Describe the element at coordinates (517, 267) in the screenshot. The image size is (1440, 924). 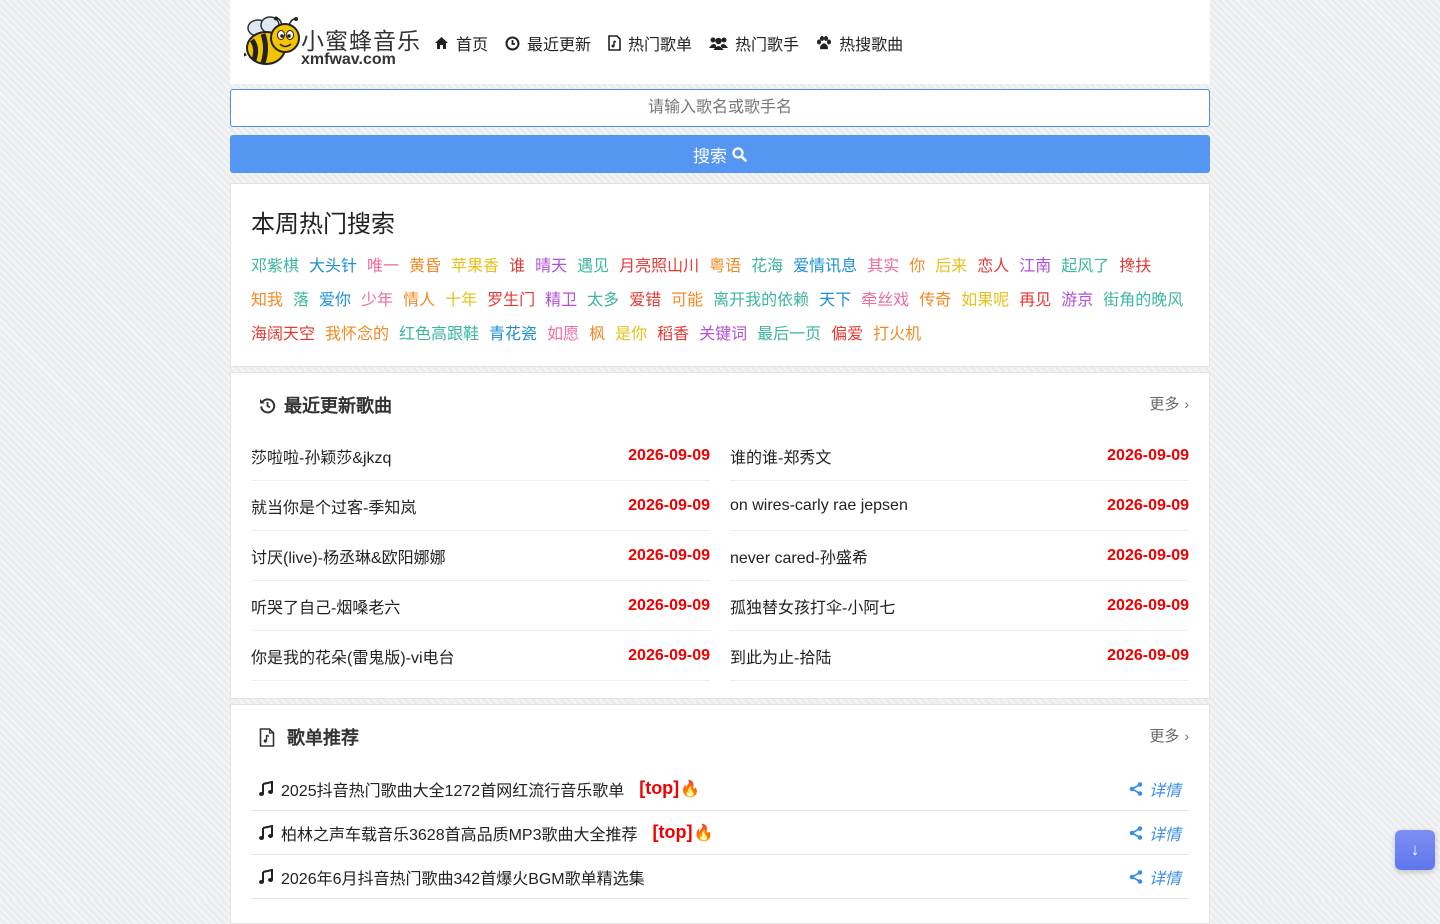
I see `hot-search-tag: 谁` at that location.